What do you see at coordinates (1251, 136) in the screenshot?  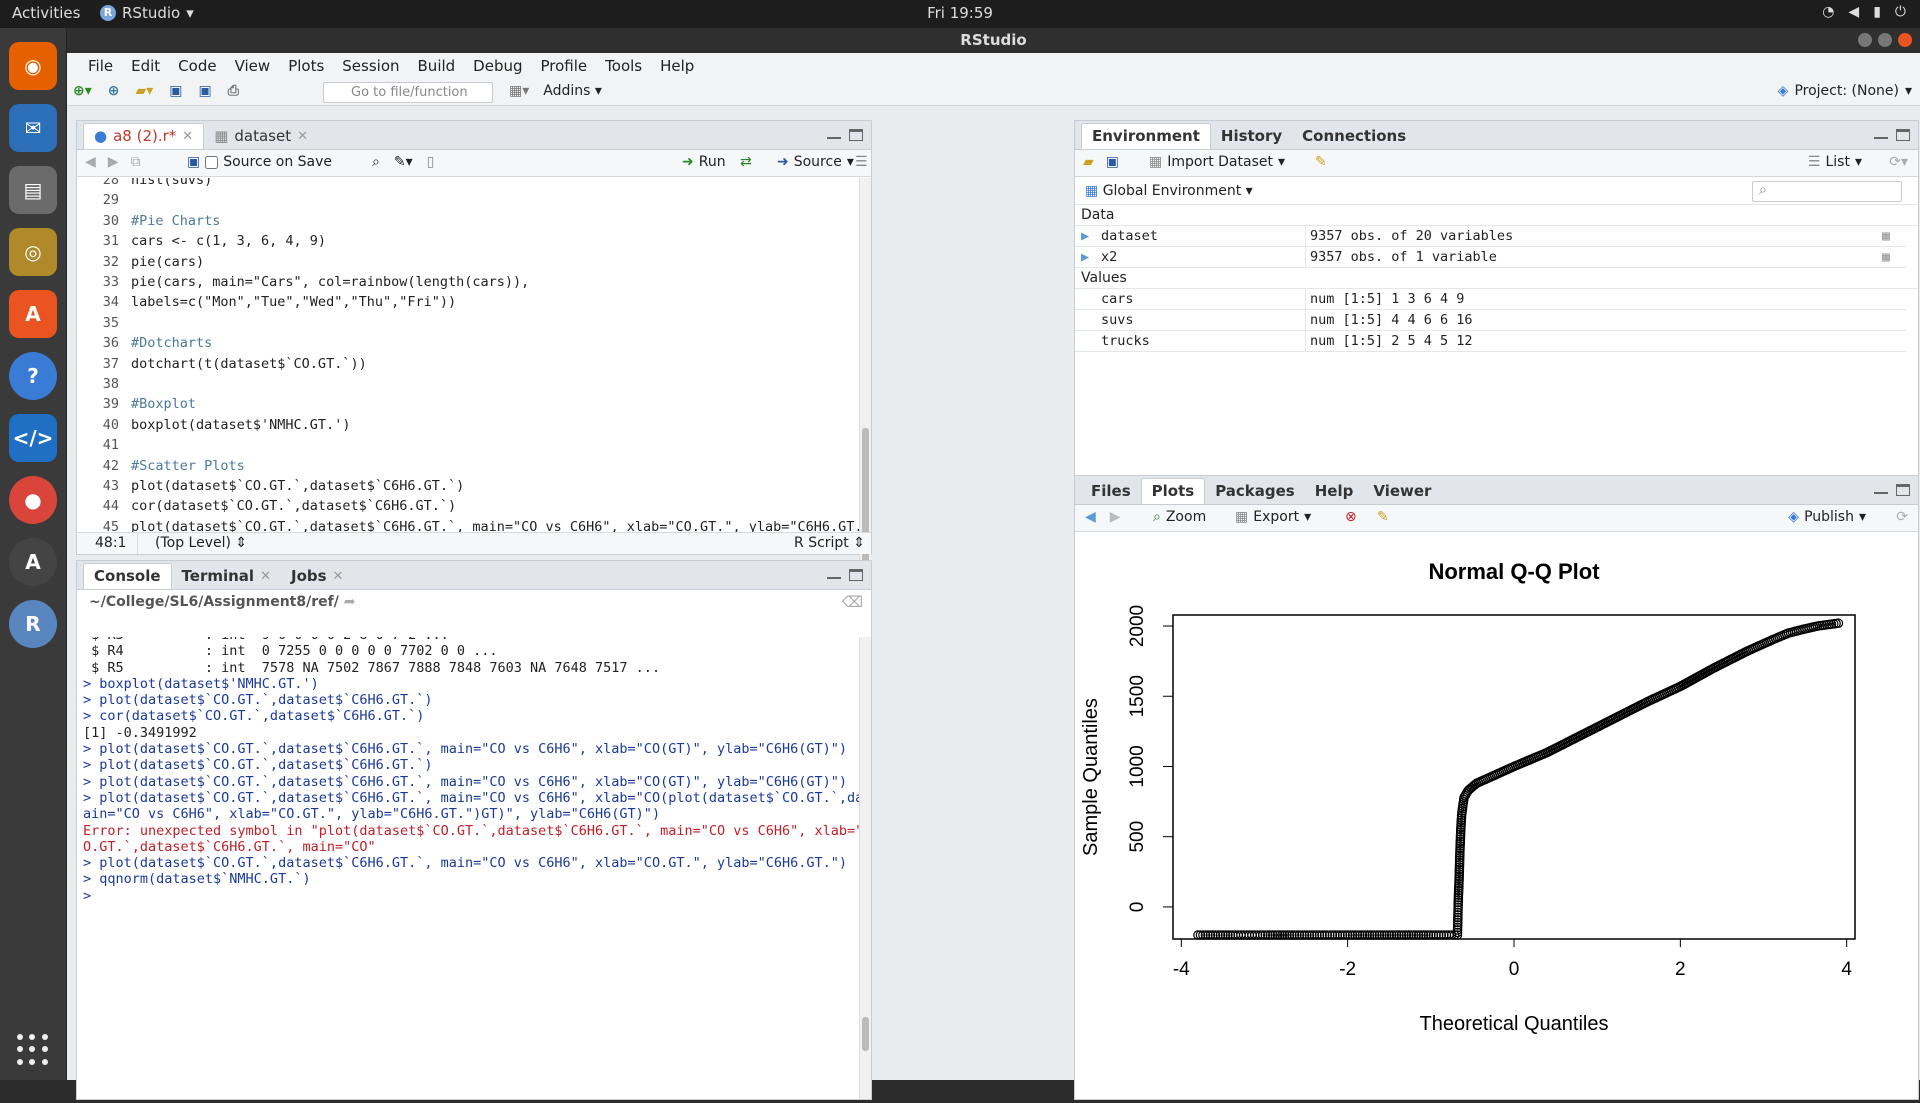 I see `tab-history: History` at bounding box center [1251, 136].